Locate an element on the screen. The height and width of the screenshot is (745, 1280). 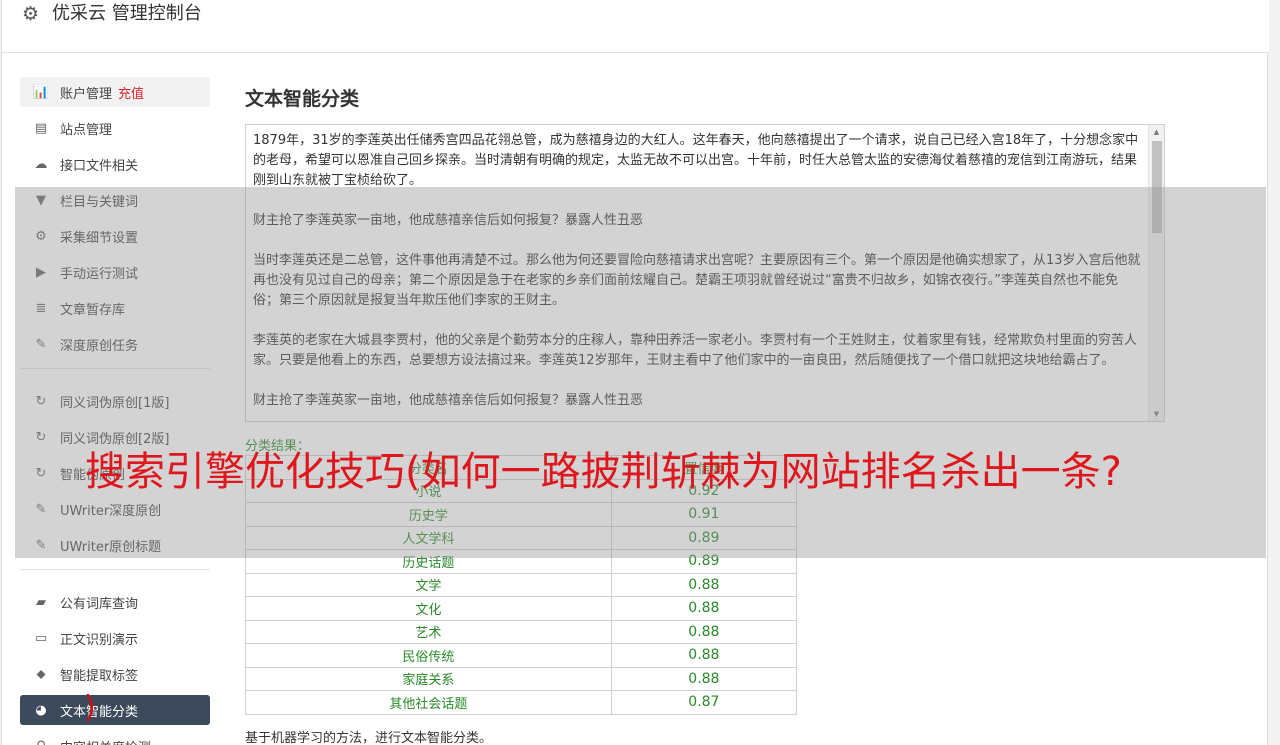
sidebar-item-label: 站点管理 is located at coordinates (86, 130).